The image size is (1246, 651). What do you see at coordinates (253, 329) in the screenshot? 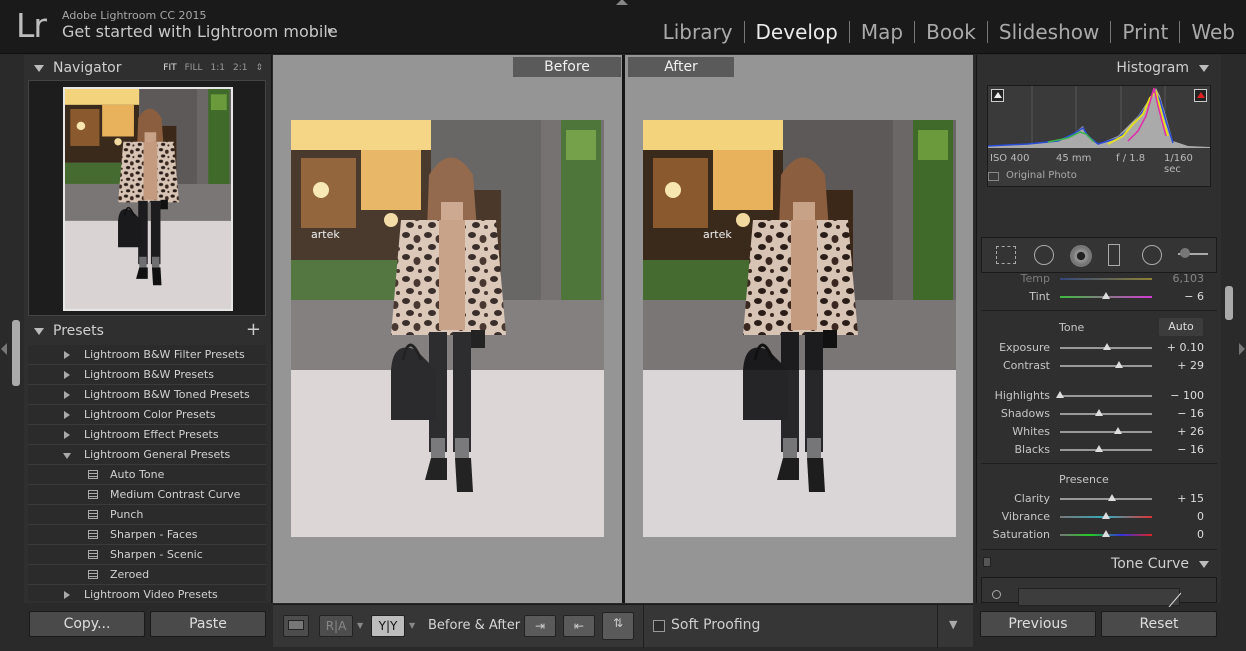
I see `add-preset-icon: +` at bounding box center [253, 329].